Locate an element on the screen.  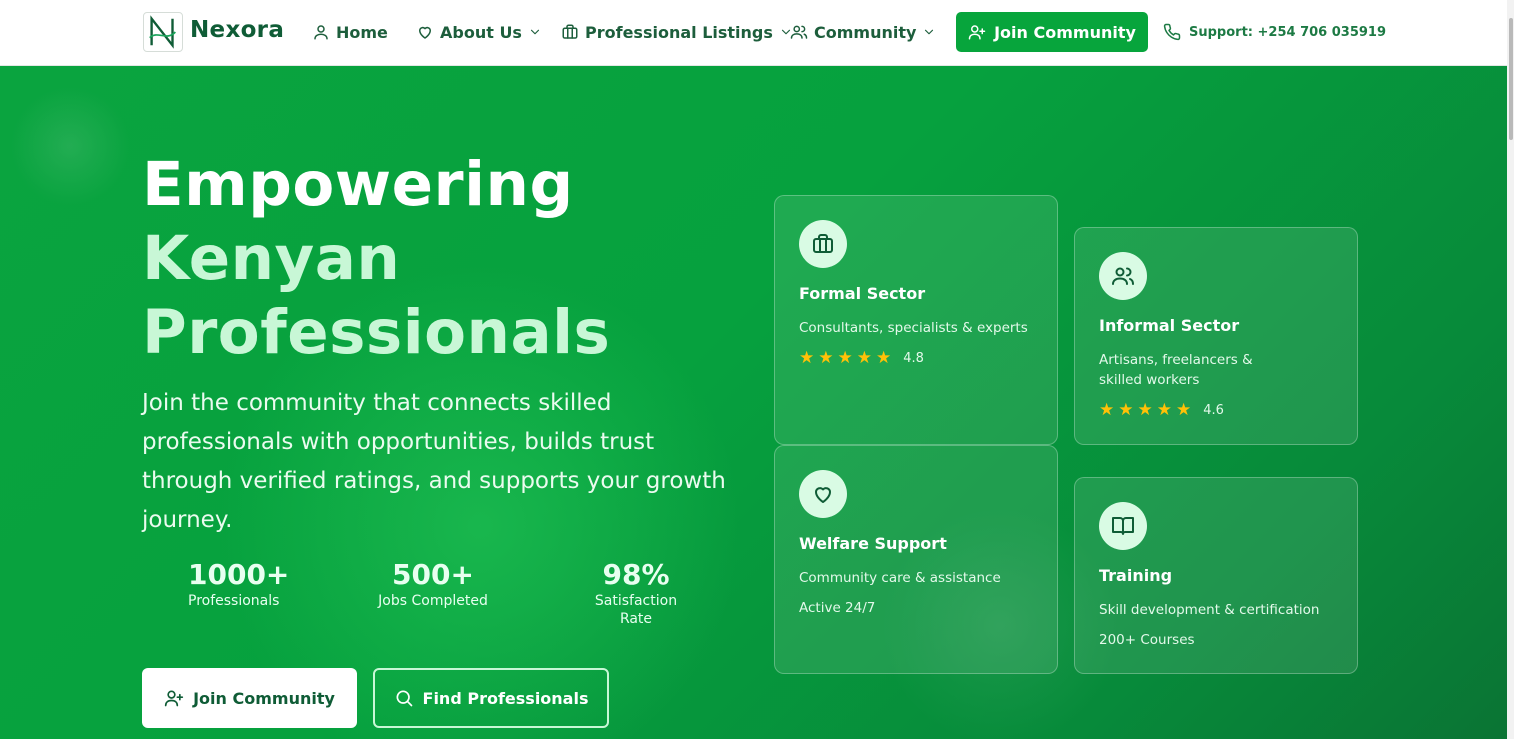
phone-icon is located at coordinates (1172, 32).